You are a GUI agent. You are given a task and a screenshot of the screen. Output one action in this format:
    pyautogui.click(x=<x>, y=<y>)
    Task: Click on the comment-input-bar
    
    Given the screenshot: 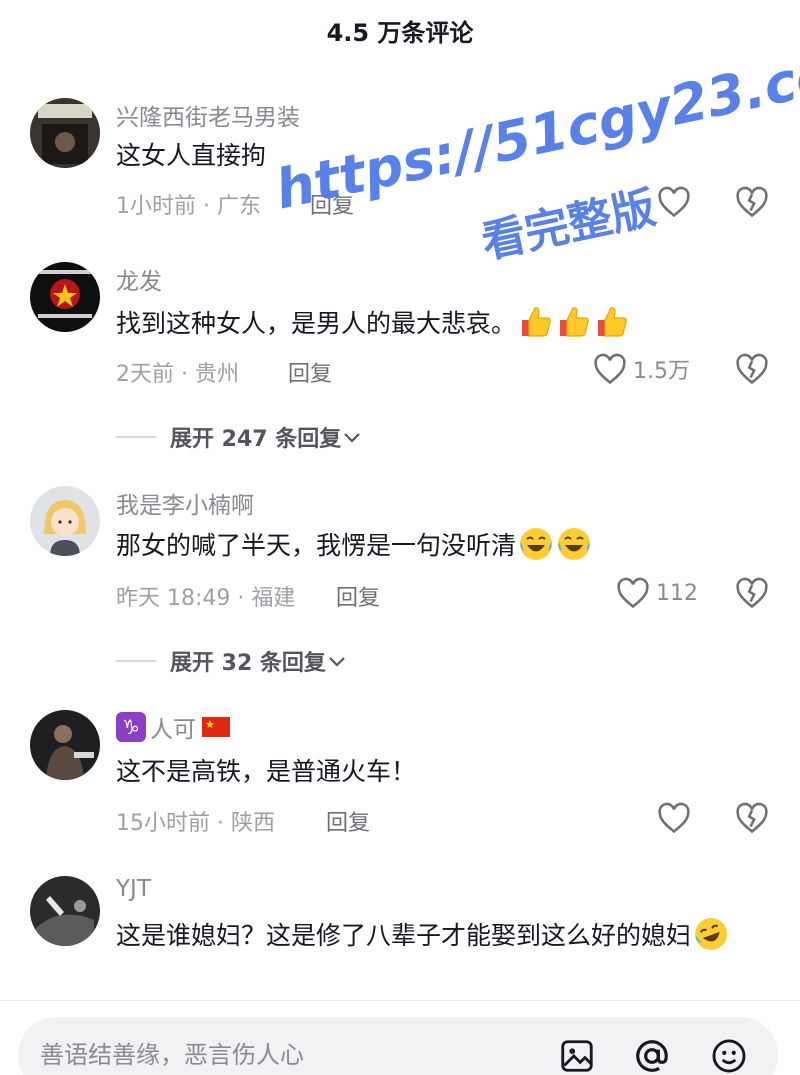 What is the action you would take?
    pyautogui.click(x=400, y=1037)
    